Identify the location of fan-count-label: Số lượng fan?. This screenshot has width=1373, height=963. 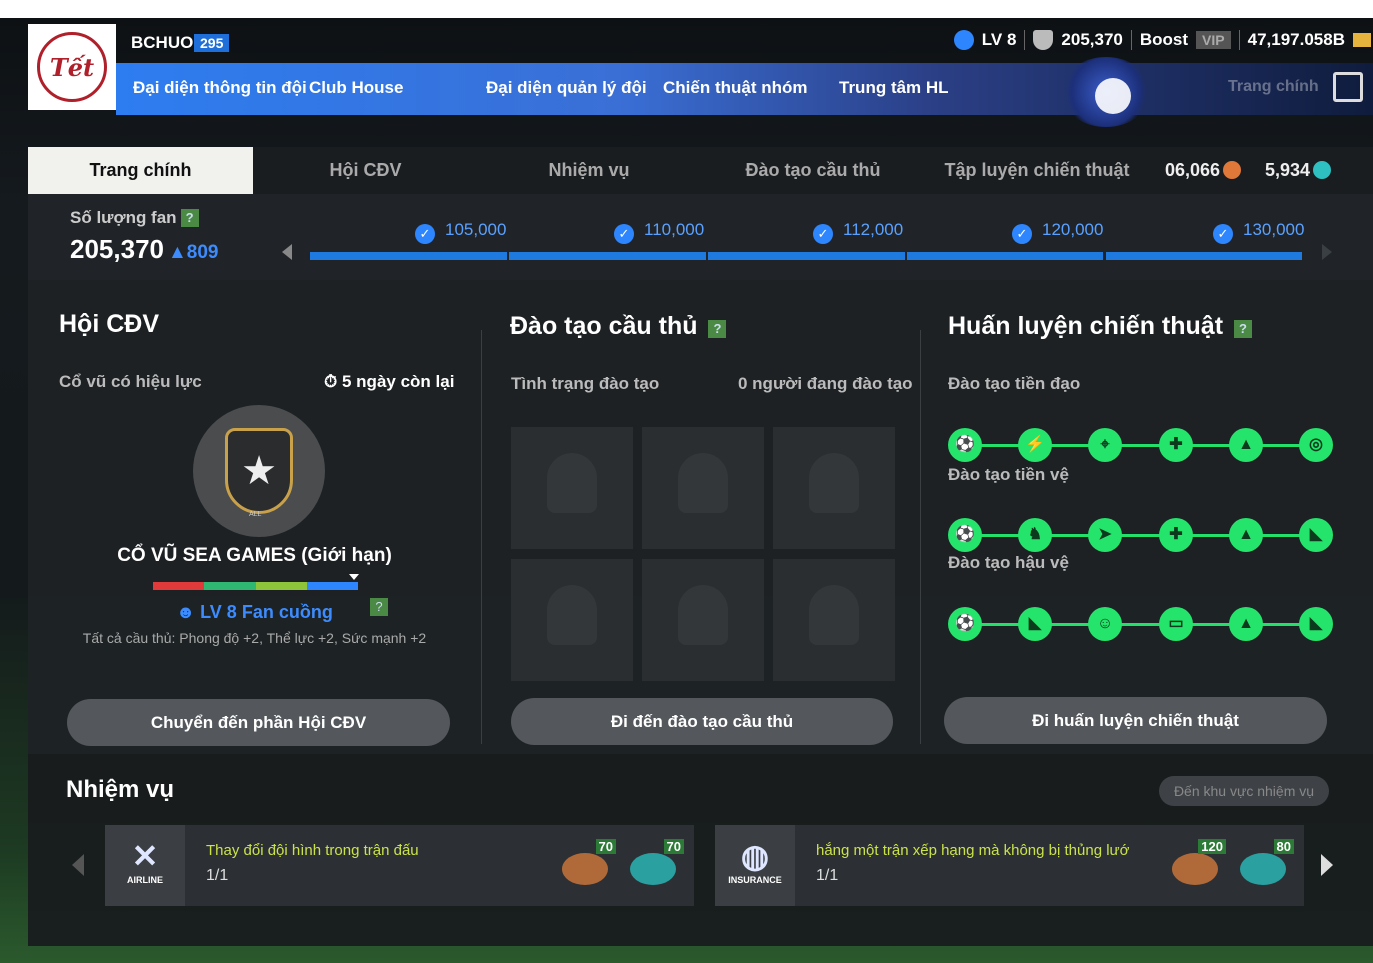
(134, 218).